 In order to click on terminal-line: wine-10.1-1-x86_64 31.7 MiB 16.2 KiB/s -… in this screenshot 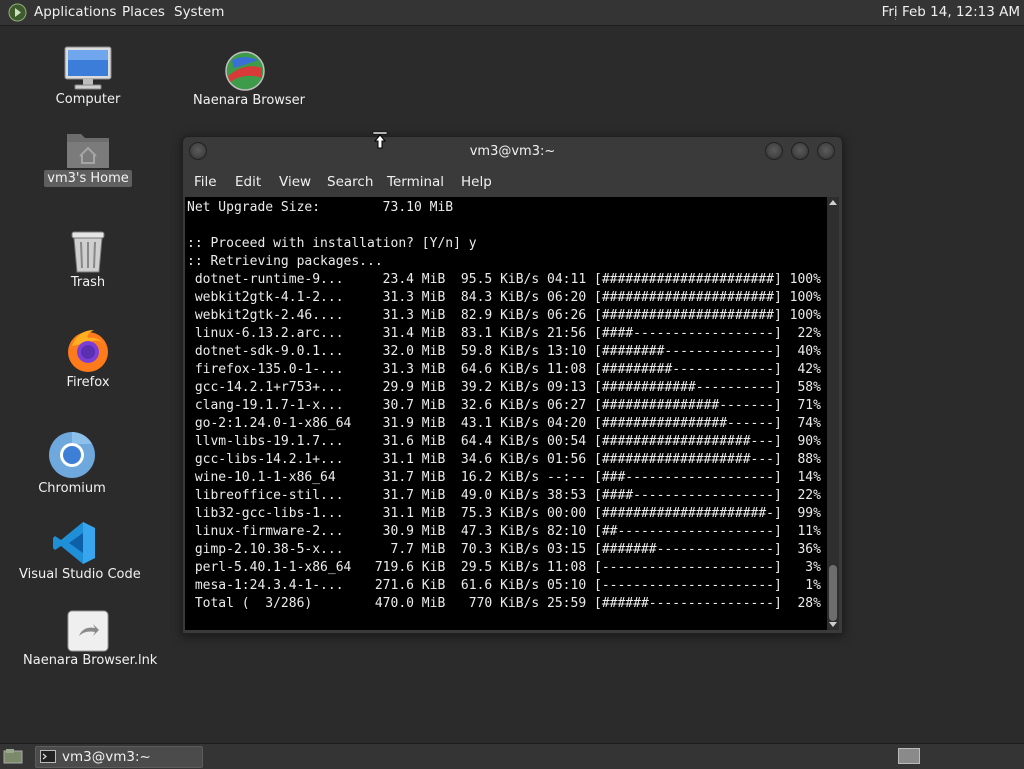, I will do `click(504, 477)`.